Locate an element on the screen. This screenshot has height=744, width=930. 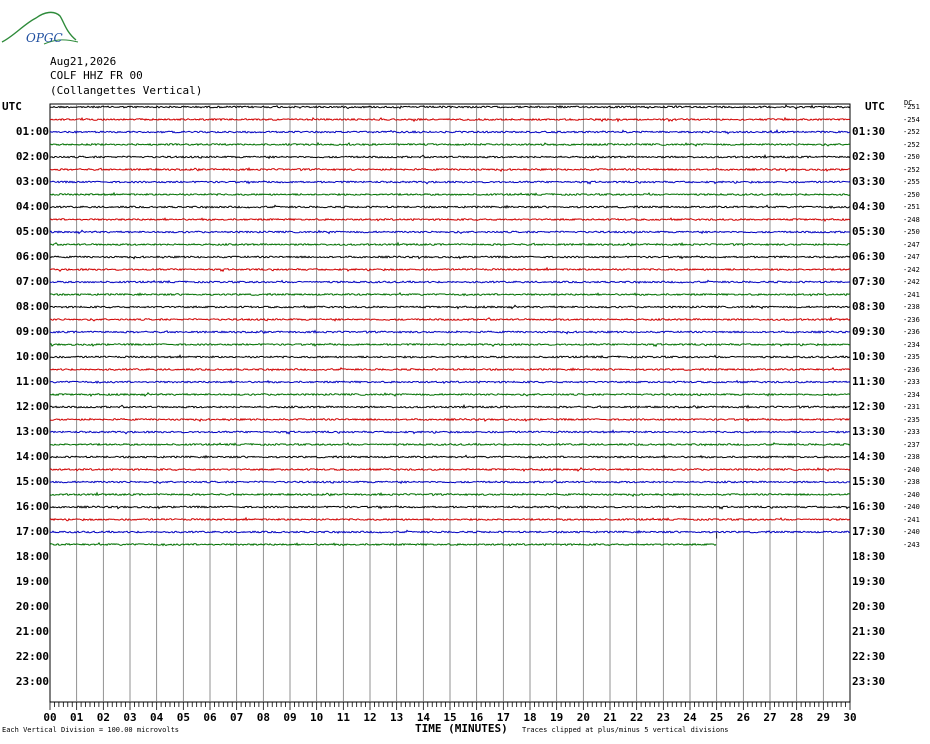
left-time-label: 09:00 is located at coordinates (32, 331).